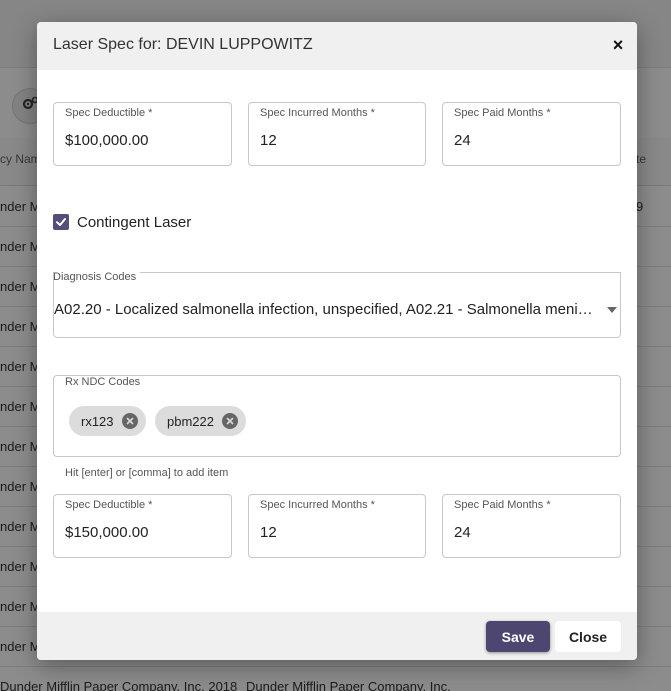 The width and height of the screenshot is (671, 691). Describe the element at coordinates (97, 421) in the screenshot. I see `chip-label: rx123` at that location.